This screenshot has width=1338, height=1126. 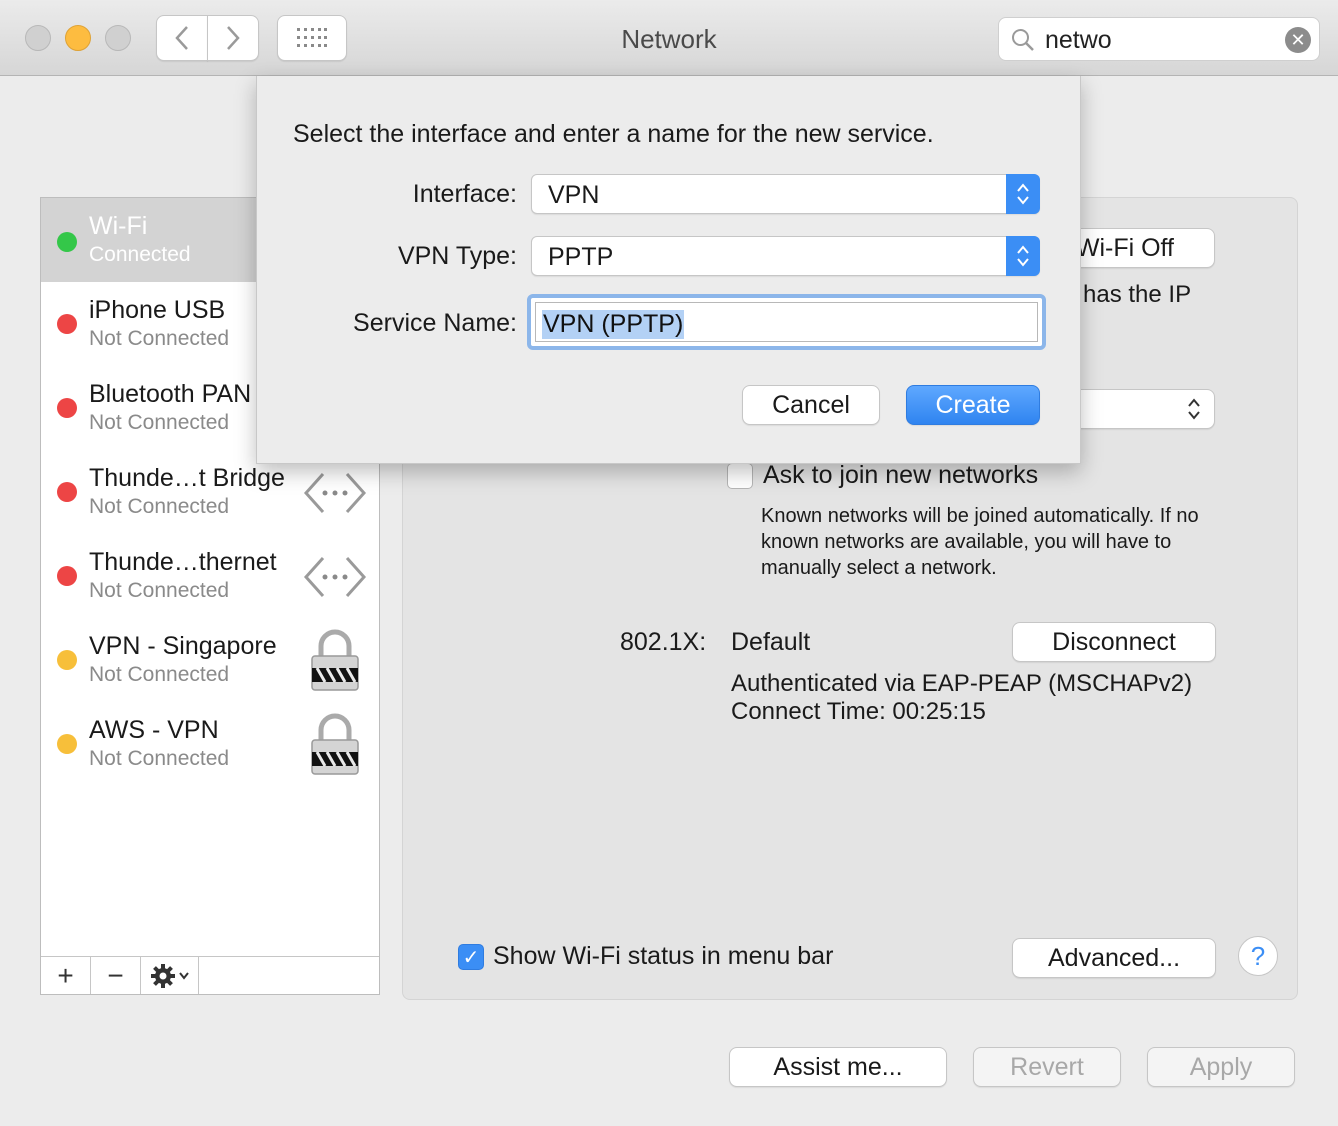 What do you see at coordinates (471, 957) in the screenshot?
I see `show-wifi-status-checkbox: ✓` at bounding box center [471, 957].